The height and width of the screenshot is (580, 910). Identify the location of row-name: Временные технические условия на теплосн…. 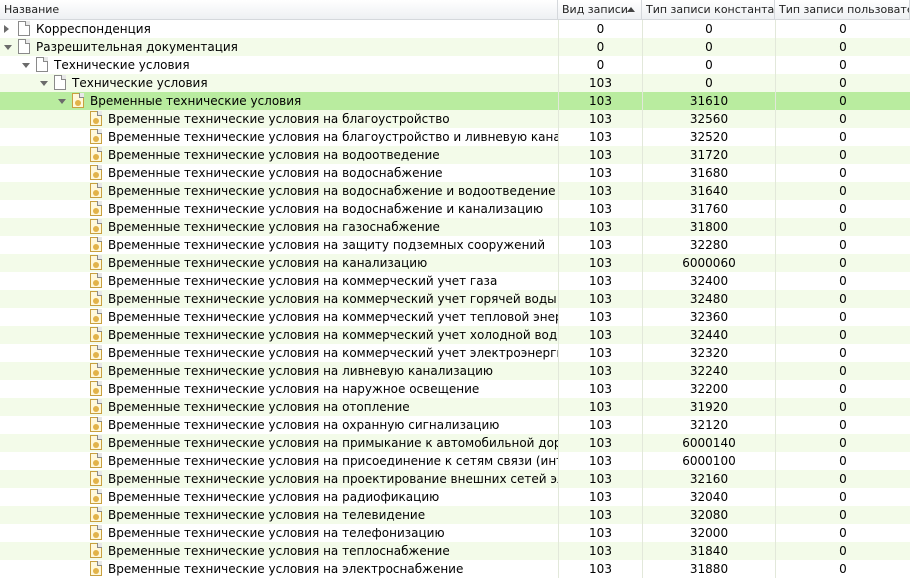
(279, 551).